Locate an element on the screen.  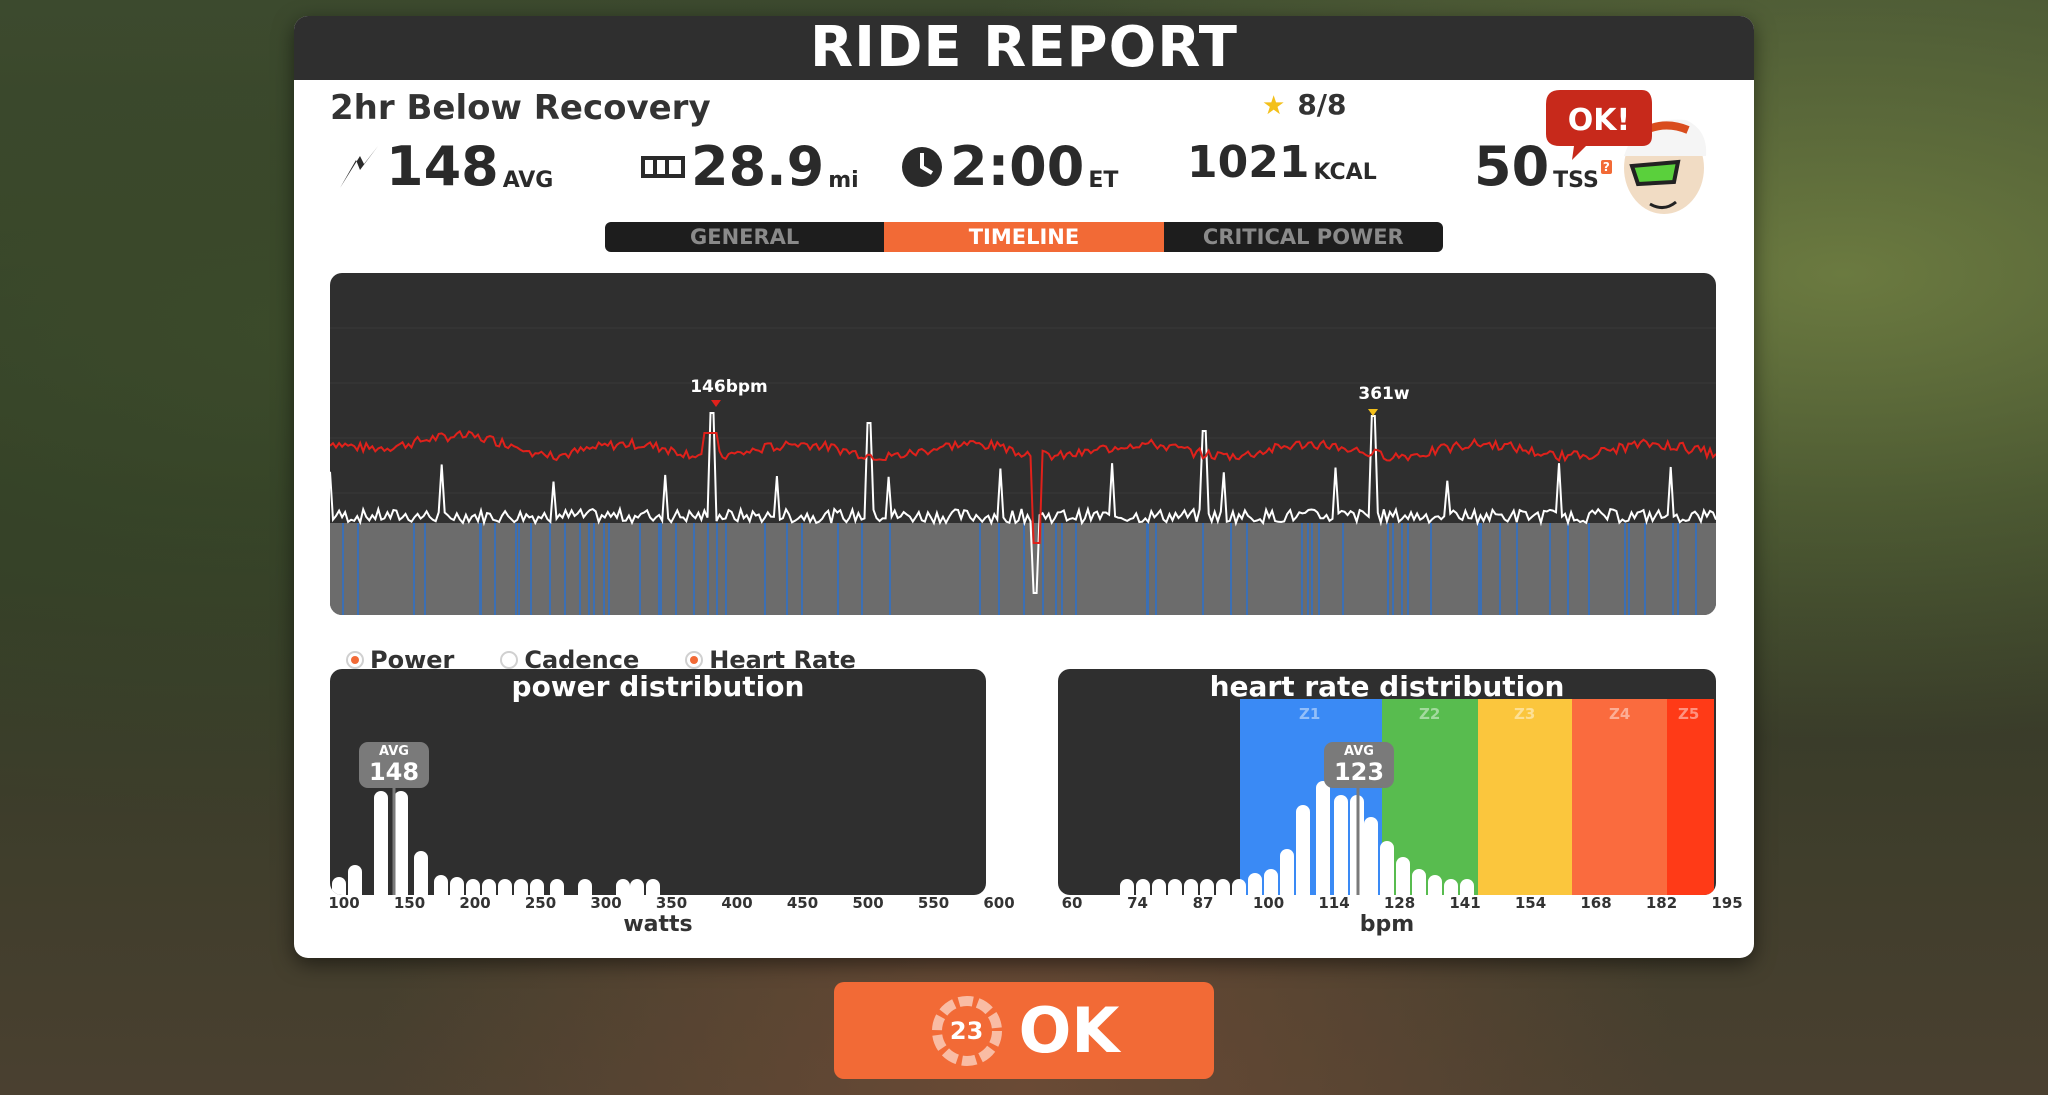
axis-tick: 550 is located at coordinates (933, 903).